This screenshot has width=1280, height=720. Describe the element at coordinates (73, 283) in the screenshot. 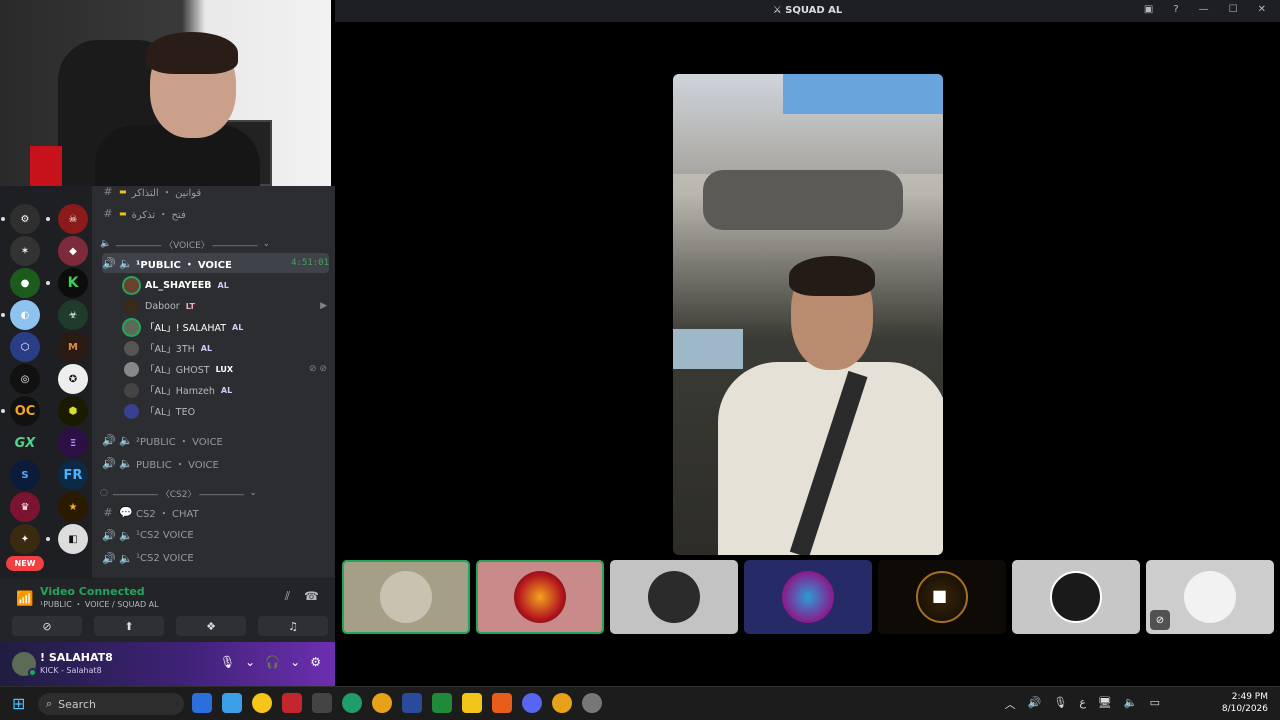

I see `server-icon: K` at that location.